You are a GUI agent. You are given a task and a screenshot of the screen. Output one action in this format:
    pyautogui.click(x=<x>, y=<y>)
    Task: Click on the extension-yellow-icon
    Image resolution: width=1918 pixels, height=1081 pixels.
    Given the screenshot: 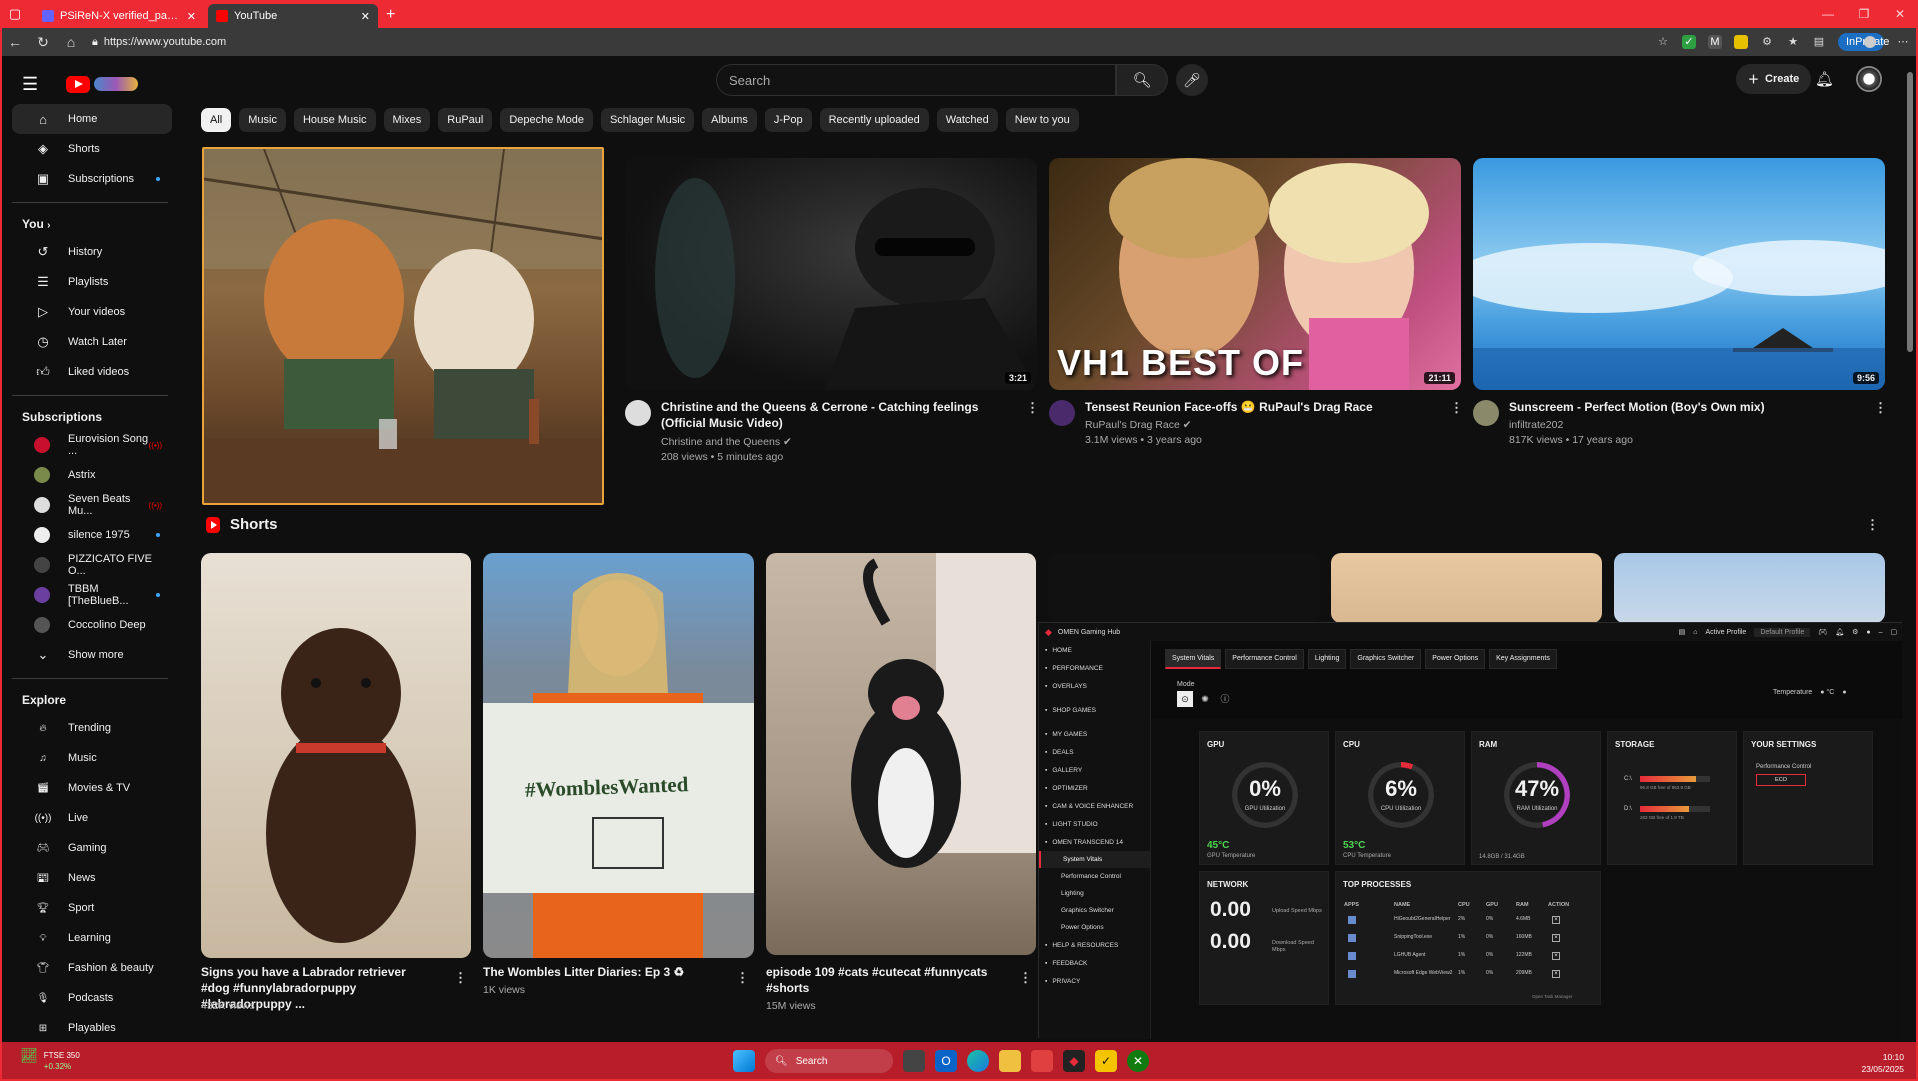 What is the action you would take?
    pyautogui.click(x=1741, y=42)
    